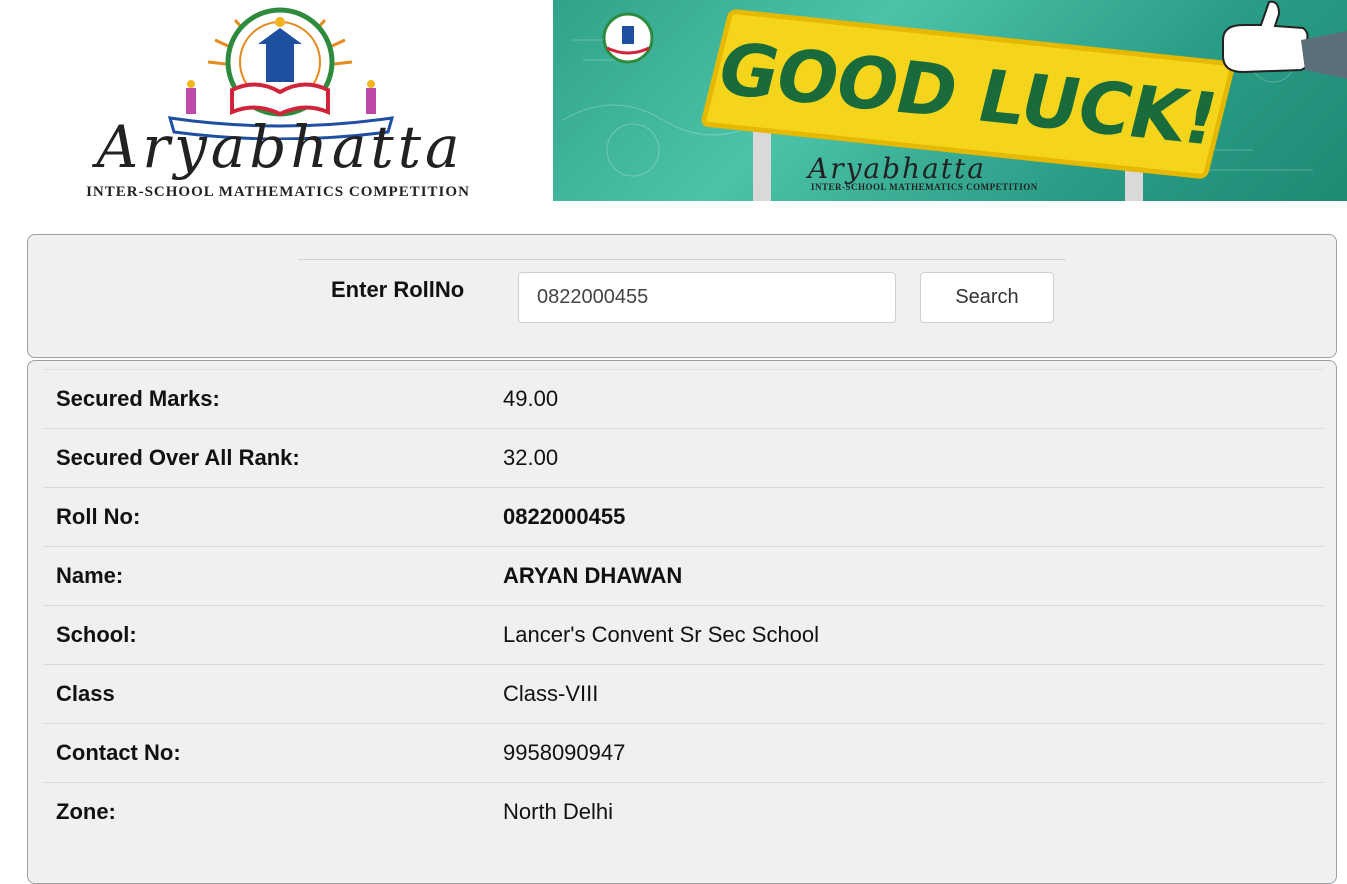 The image size is (1347, 884). What do you see at coordinates (178, 457) in the screenshot?
I see `overall-rank-label: Secured Over All Rank:` at bounding box center [178, 457].